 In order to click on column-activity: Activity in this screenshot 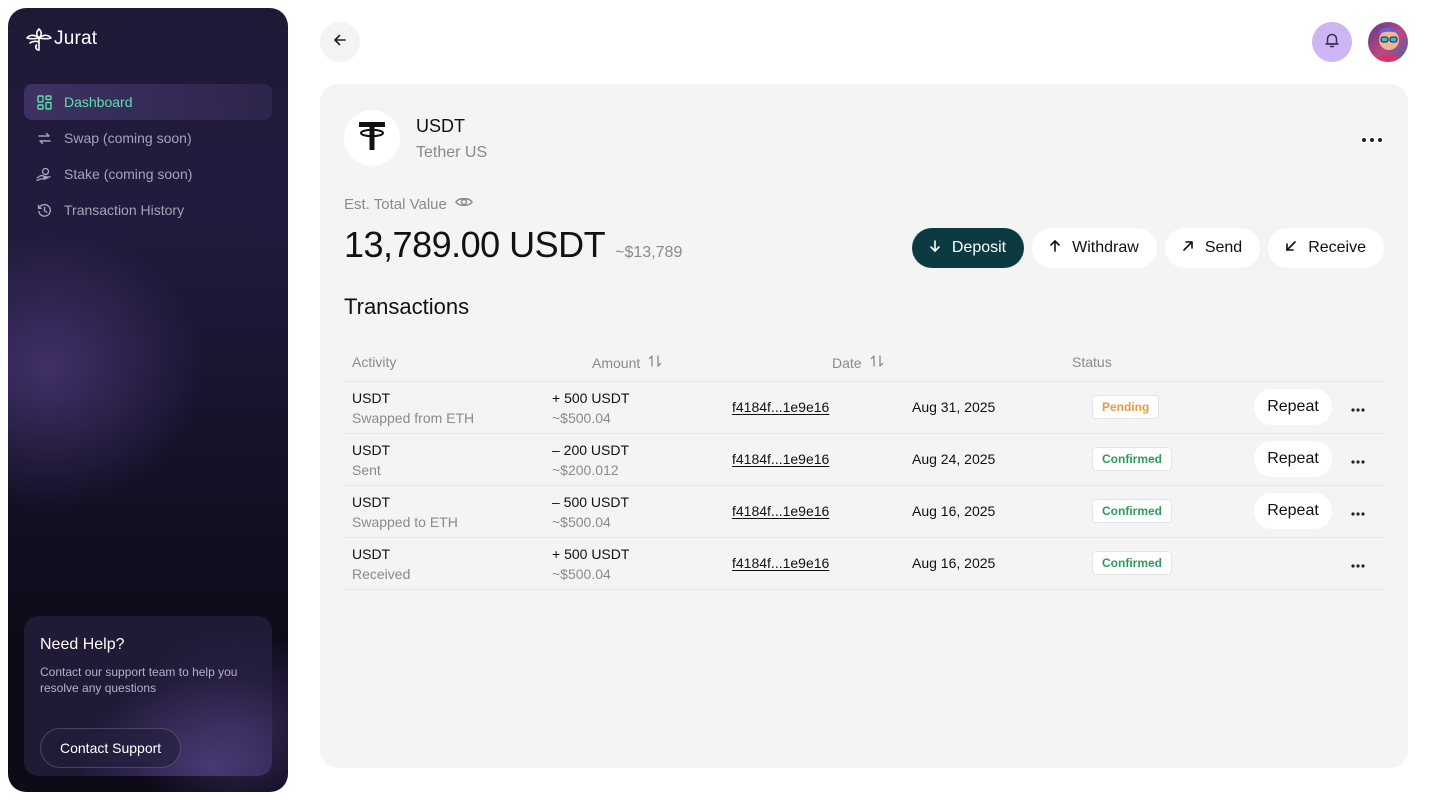, I will do `click(374, 362)`.